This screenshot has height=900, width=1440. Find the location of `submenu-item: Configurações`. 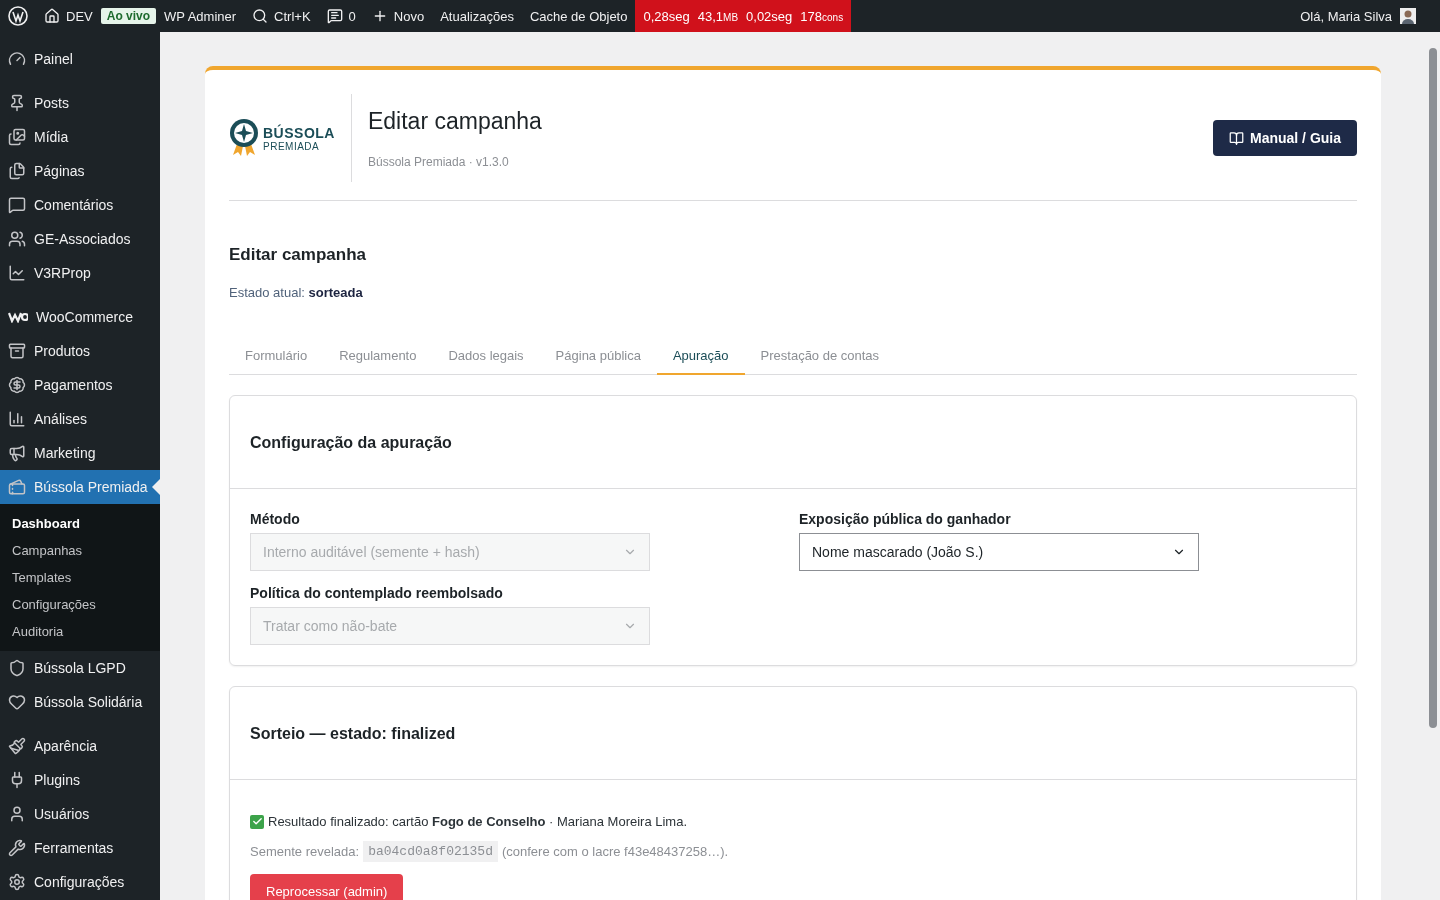

submenu-item: Configurações is located at coordinates (80, 604).